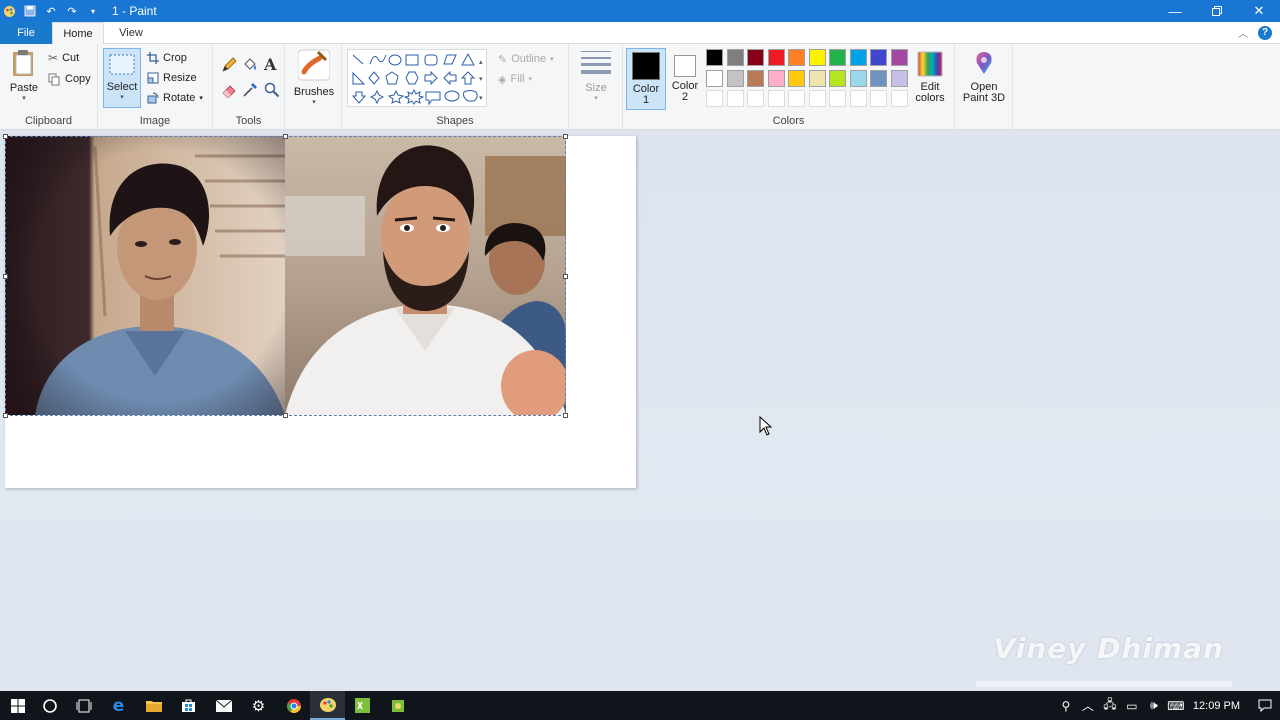  I want to click on fill-bucket-icon, so click(250, 66).